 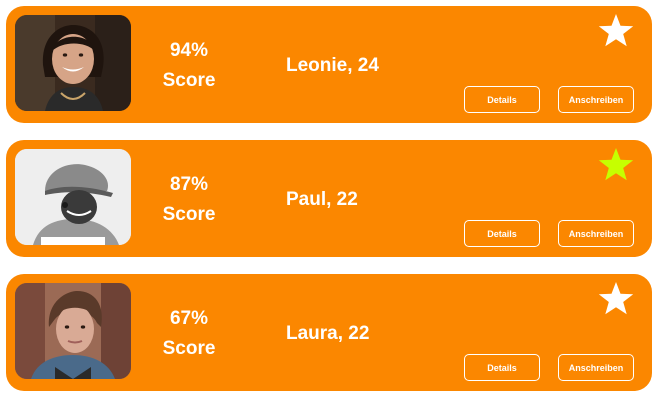 I want to click on person-name-age: Laura, 22, so click(x=328, y=333).